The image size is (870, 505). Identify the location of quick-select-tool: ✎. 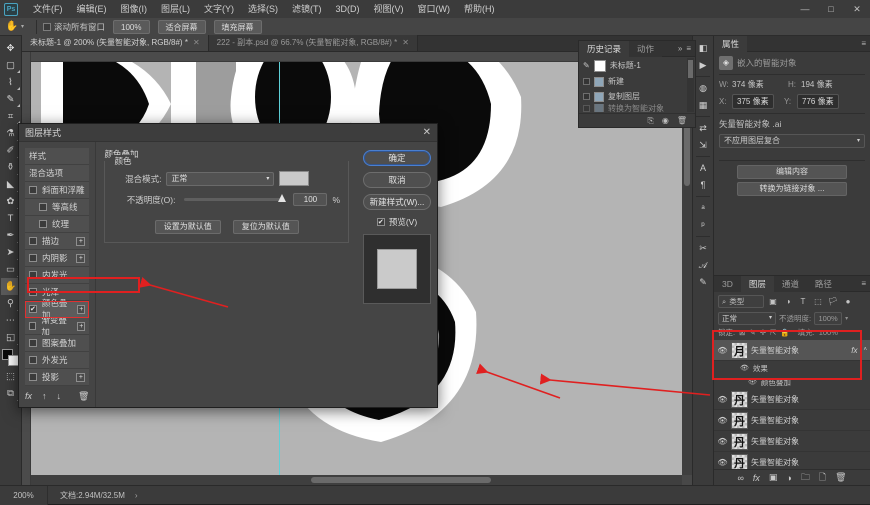
(11, 99).